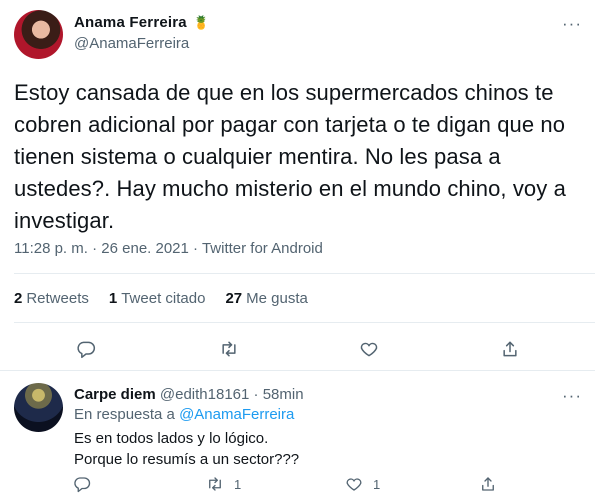  Describe the element at coordinates (354, 484) in the screenshot. I see `reply-heart-icon` at that location.